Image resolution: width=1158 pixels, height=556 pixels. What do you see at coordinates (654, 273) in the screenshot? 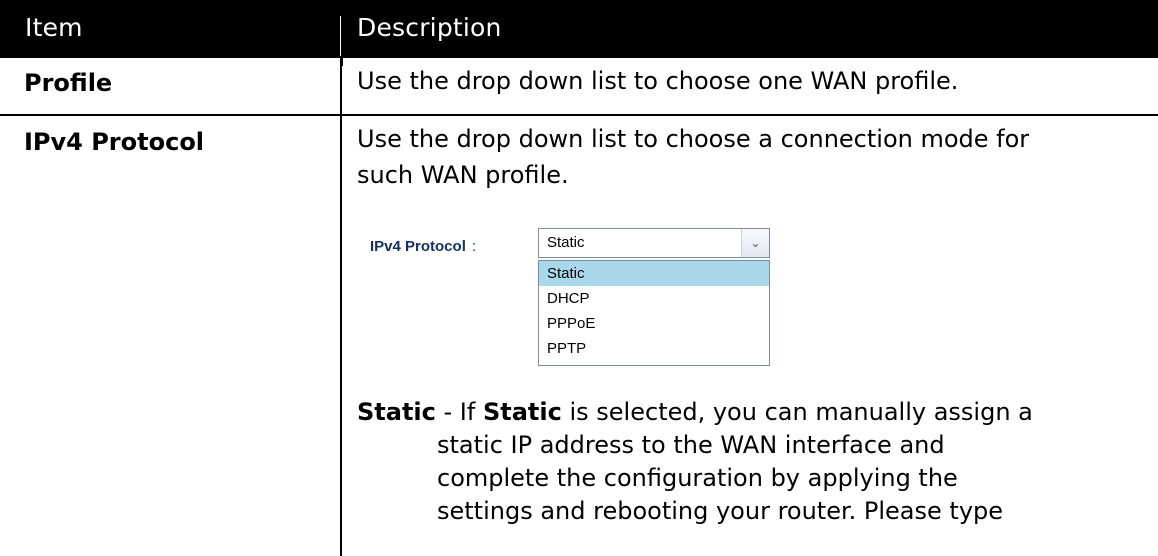
I see `option-static: Static` at bounding box center [654, 273].